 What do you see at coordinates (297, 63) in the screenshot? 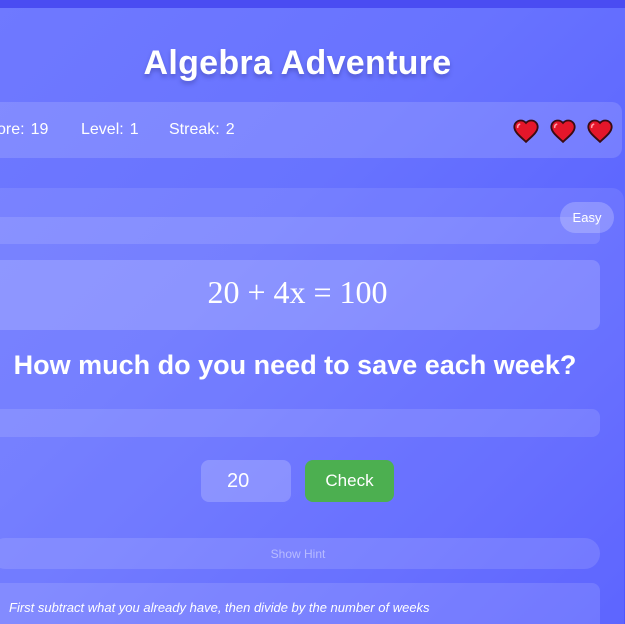
I see `game-title: Algebra Adventure` at bounding box center [297, 63].